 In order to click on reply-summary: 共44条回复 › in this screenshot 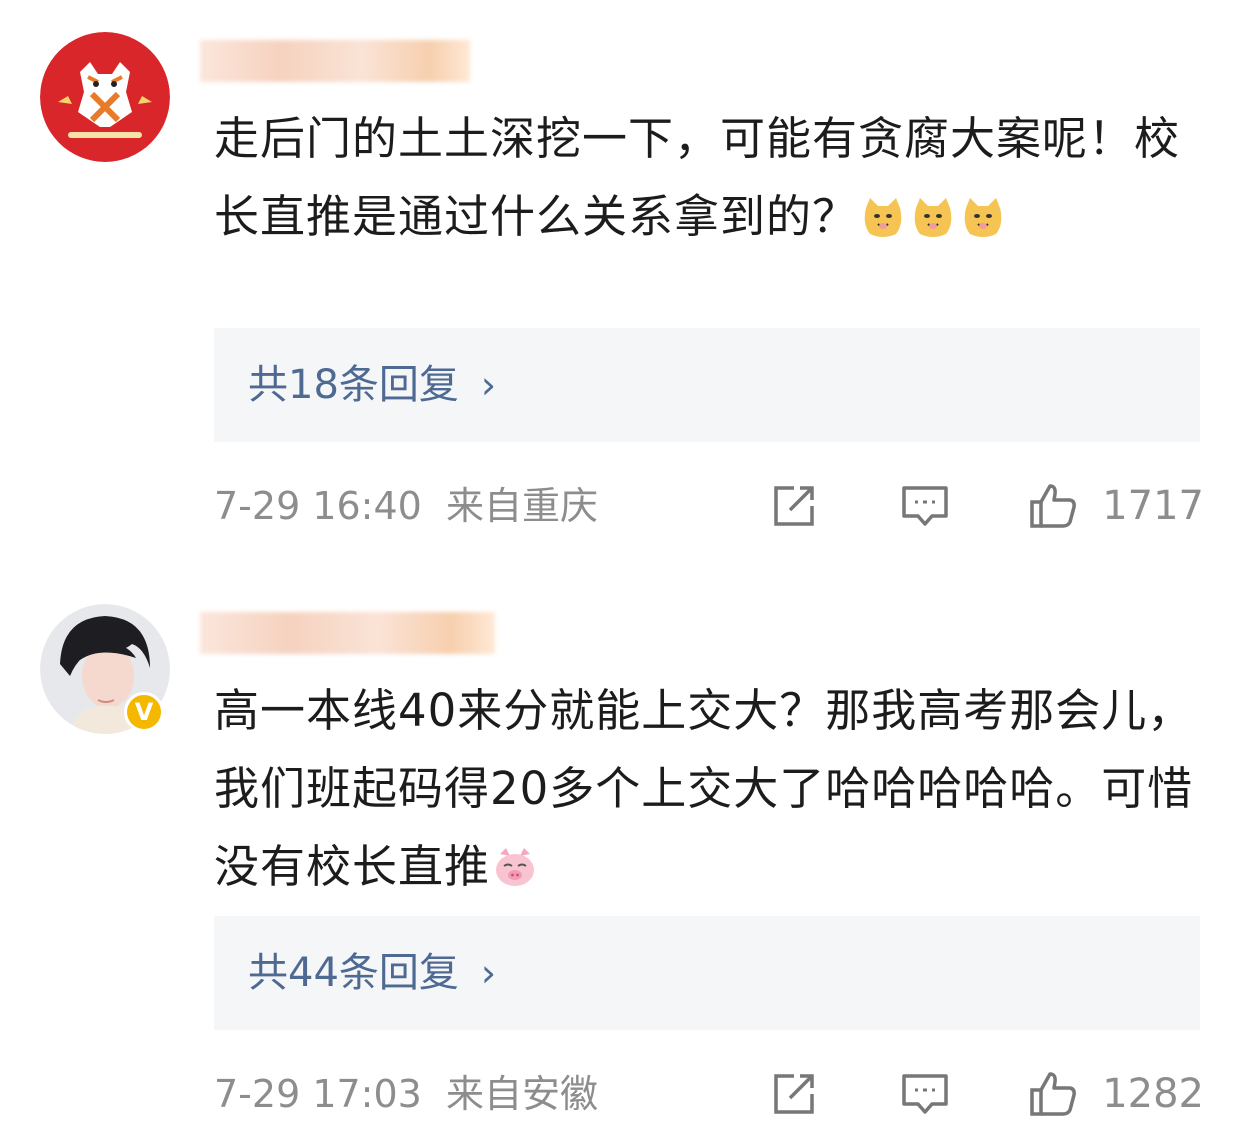, I will do `click(707, 973)`.